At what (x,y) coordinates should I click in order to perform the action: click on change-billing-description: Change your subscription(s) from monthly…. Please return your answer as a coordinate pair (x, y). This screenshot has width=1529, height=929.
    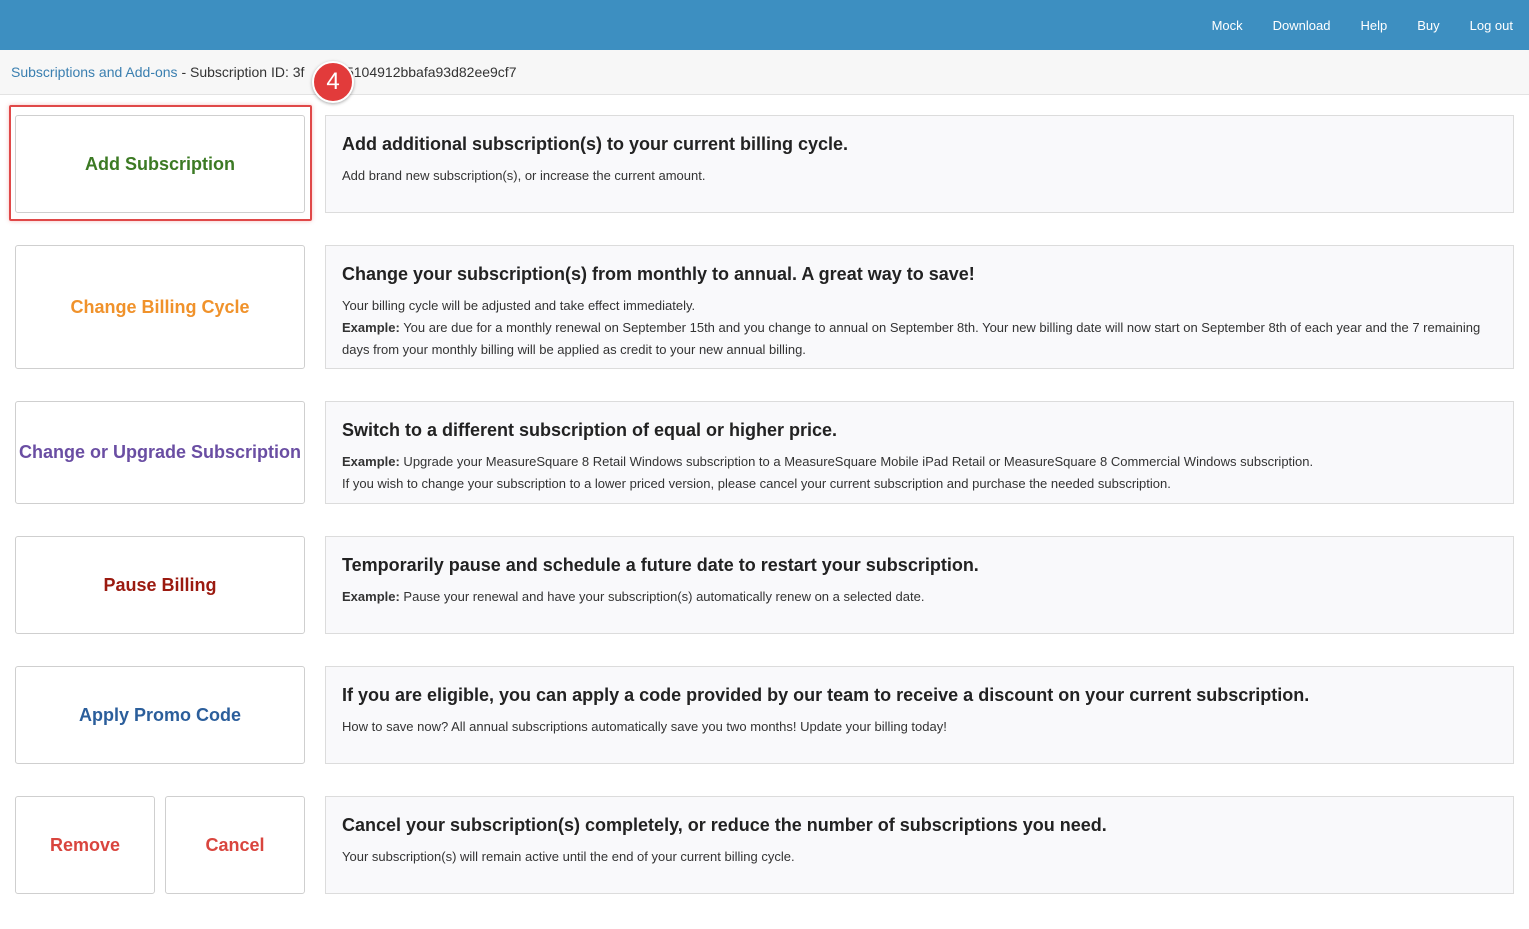
    Looking at the image, I should click on (919, 307).